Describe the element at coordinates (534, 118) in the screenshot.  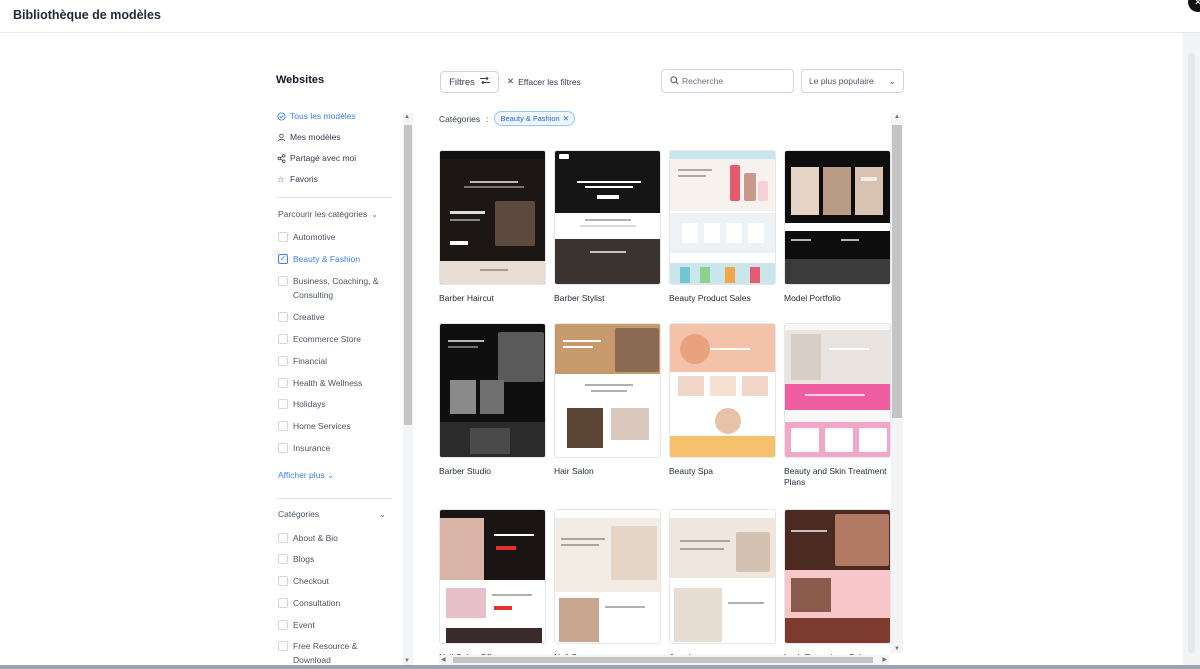
I see `filter-tag: Beauty & Fashion ✕` at that location.